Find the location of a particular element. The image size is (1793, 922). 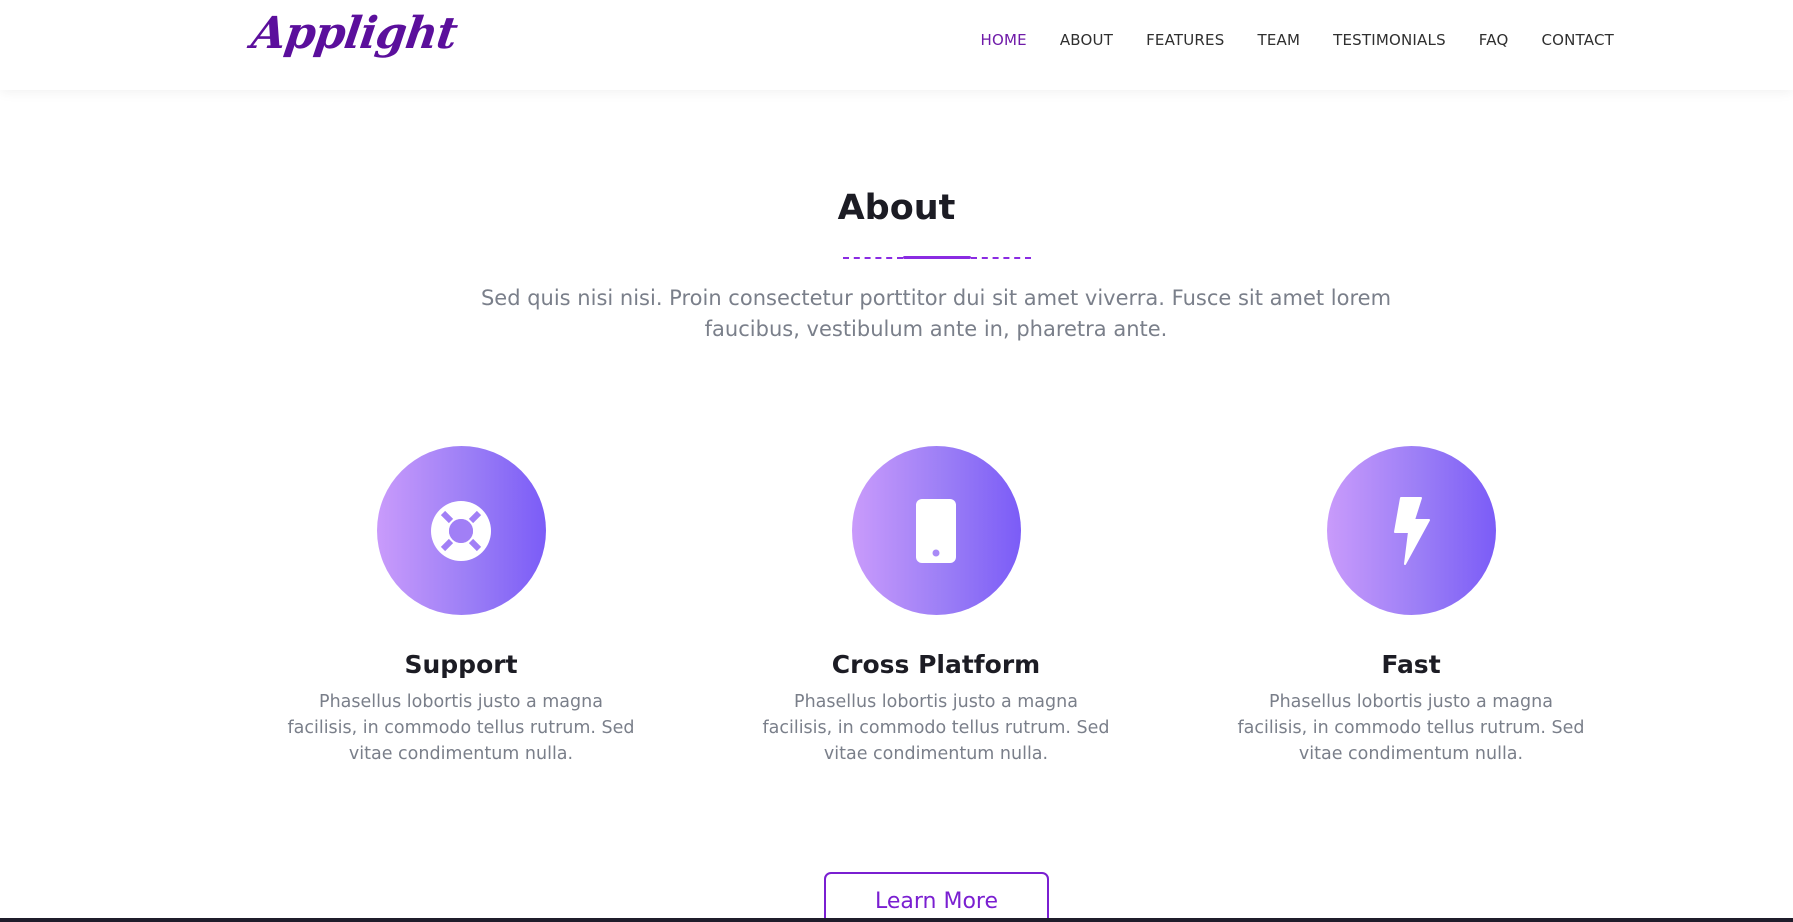

feature-title: Cross Platform is located at coordinates (936, 664).